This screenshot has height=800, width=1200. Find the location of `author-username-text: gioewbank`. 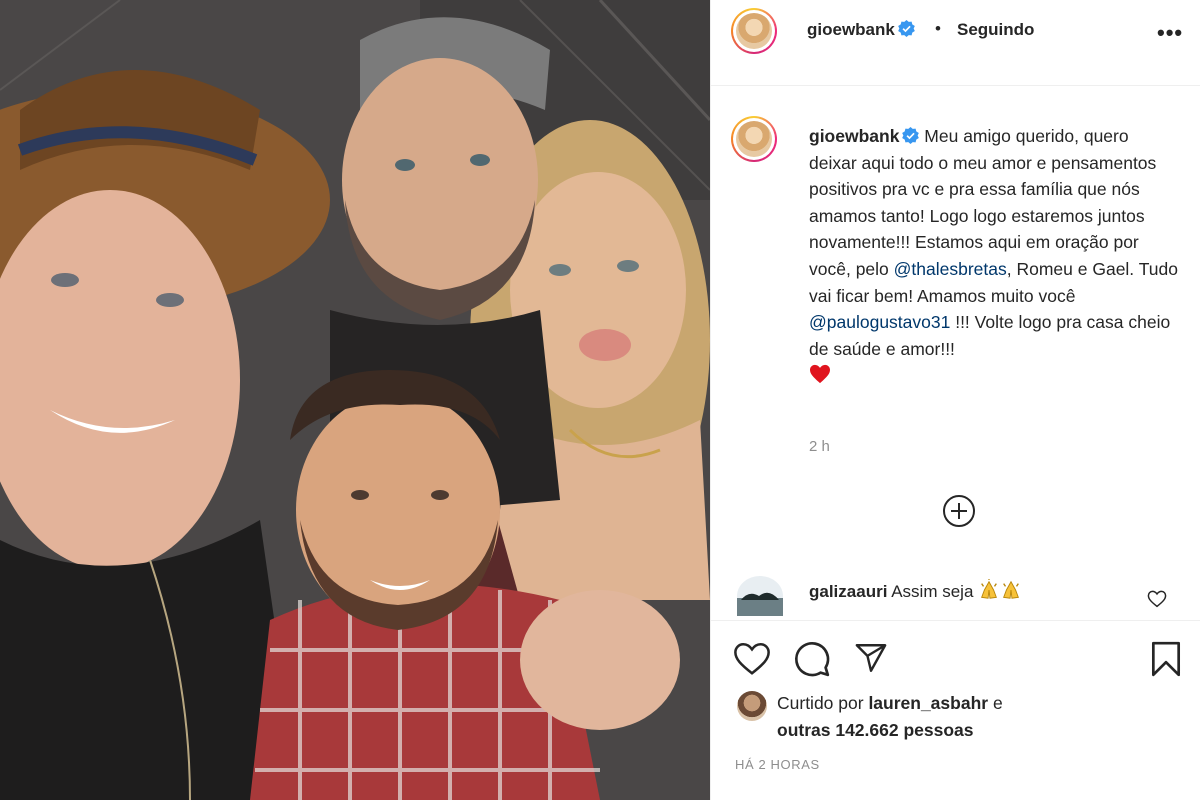

author-username-text: gioewbank is located at coordinates (851, 29).